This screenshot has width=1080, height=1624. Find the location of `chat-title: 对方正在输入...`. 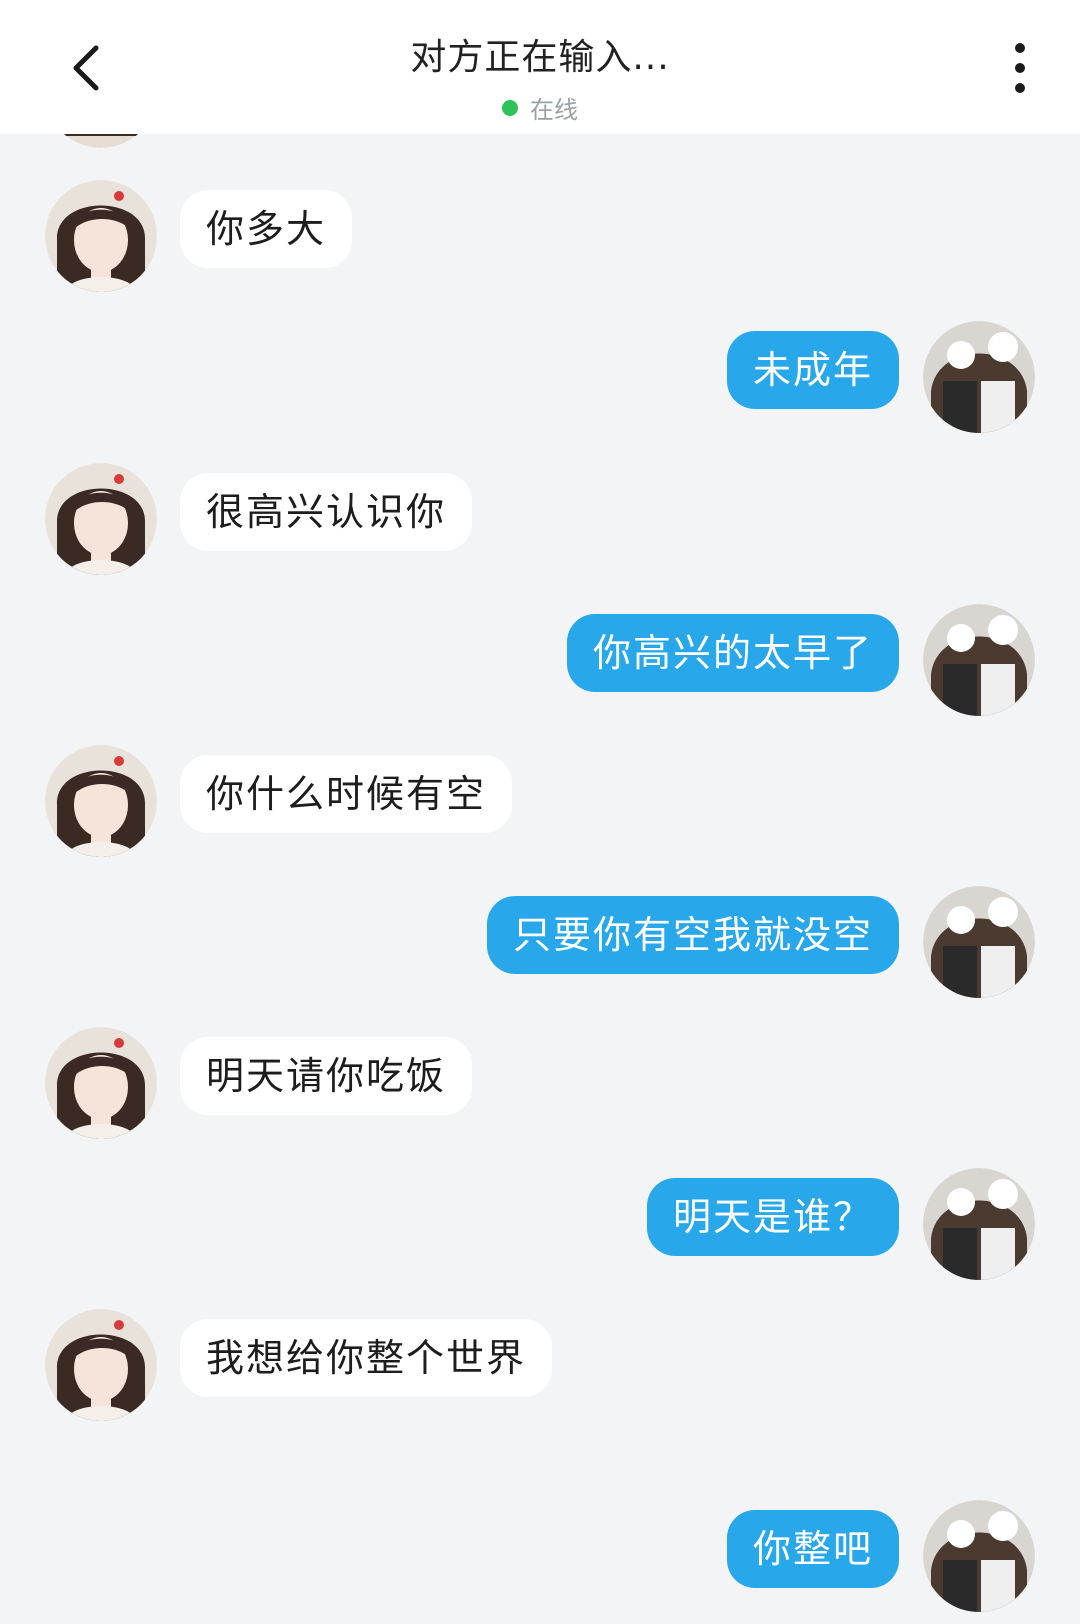

chat-title: 对方正在输入... is located at coordinates (540, 57).